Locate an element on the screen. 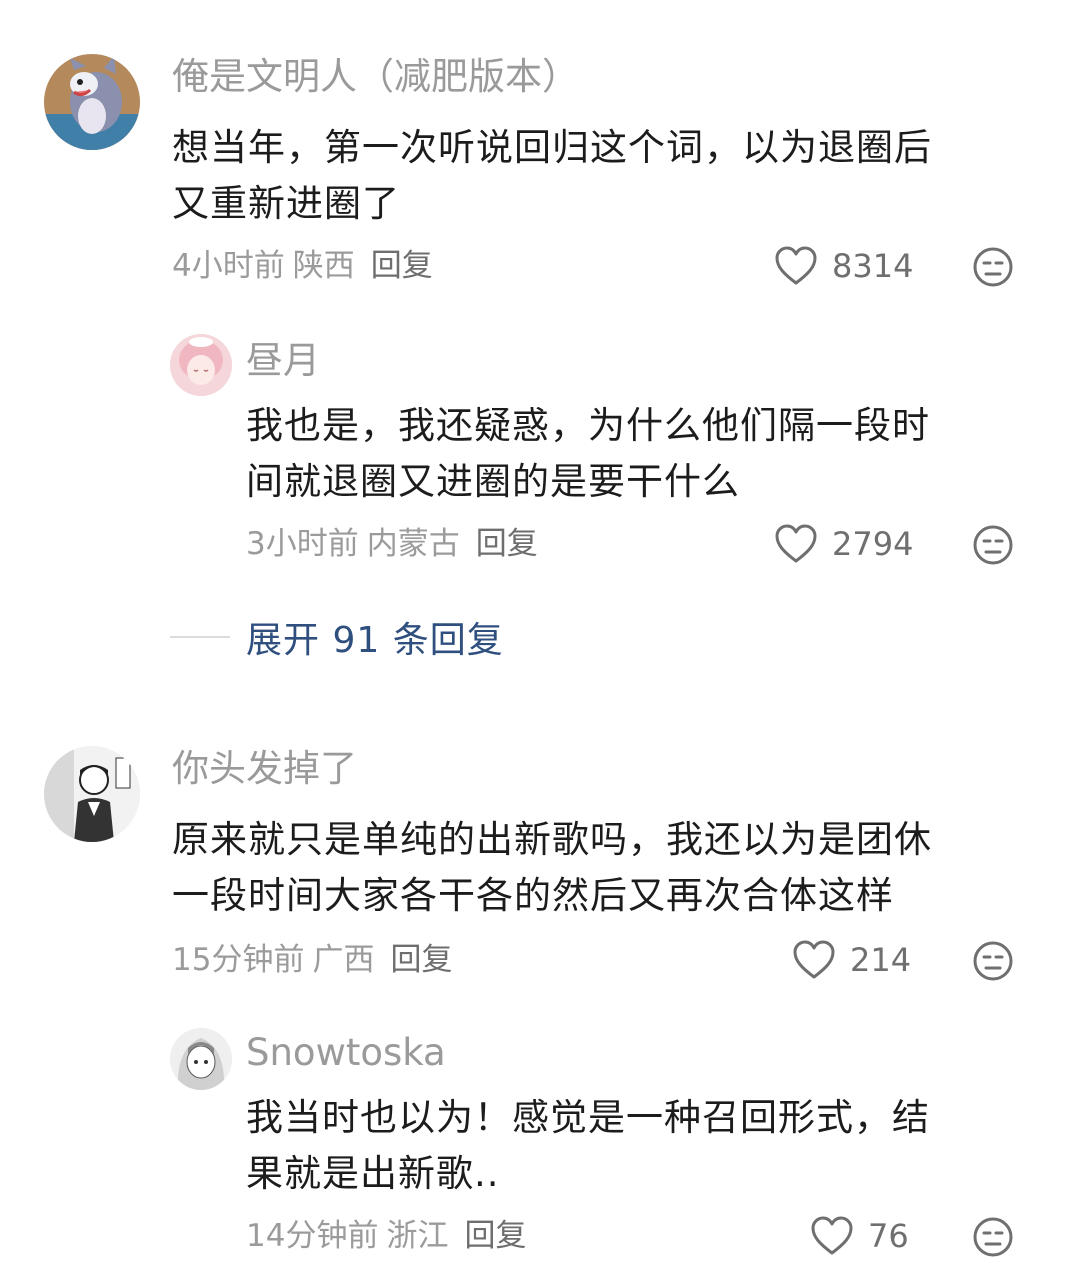  like-count: 8314 is located at coordinates (873, 266).